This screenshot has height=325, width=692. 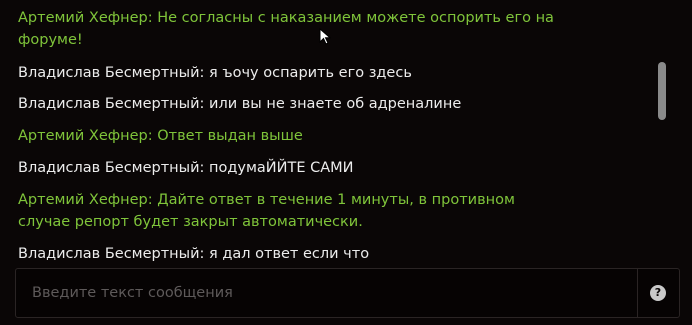 I want to click on chat-message-admin: Артемий Хефнер: Ответ выдан выше, so click(x=160, y=136).